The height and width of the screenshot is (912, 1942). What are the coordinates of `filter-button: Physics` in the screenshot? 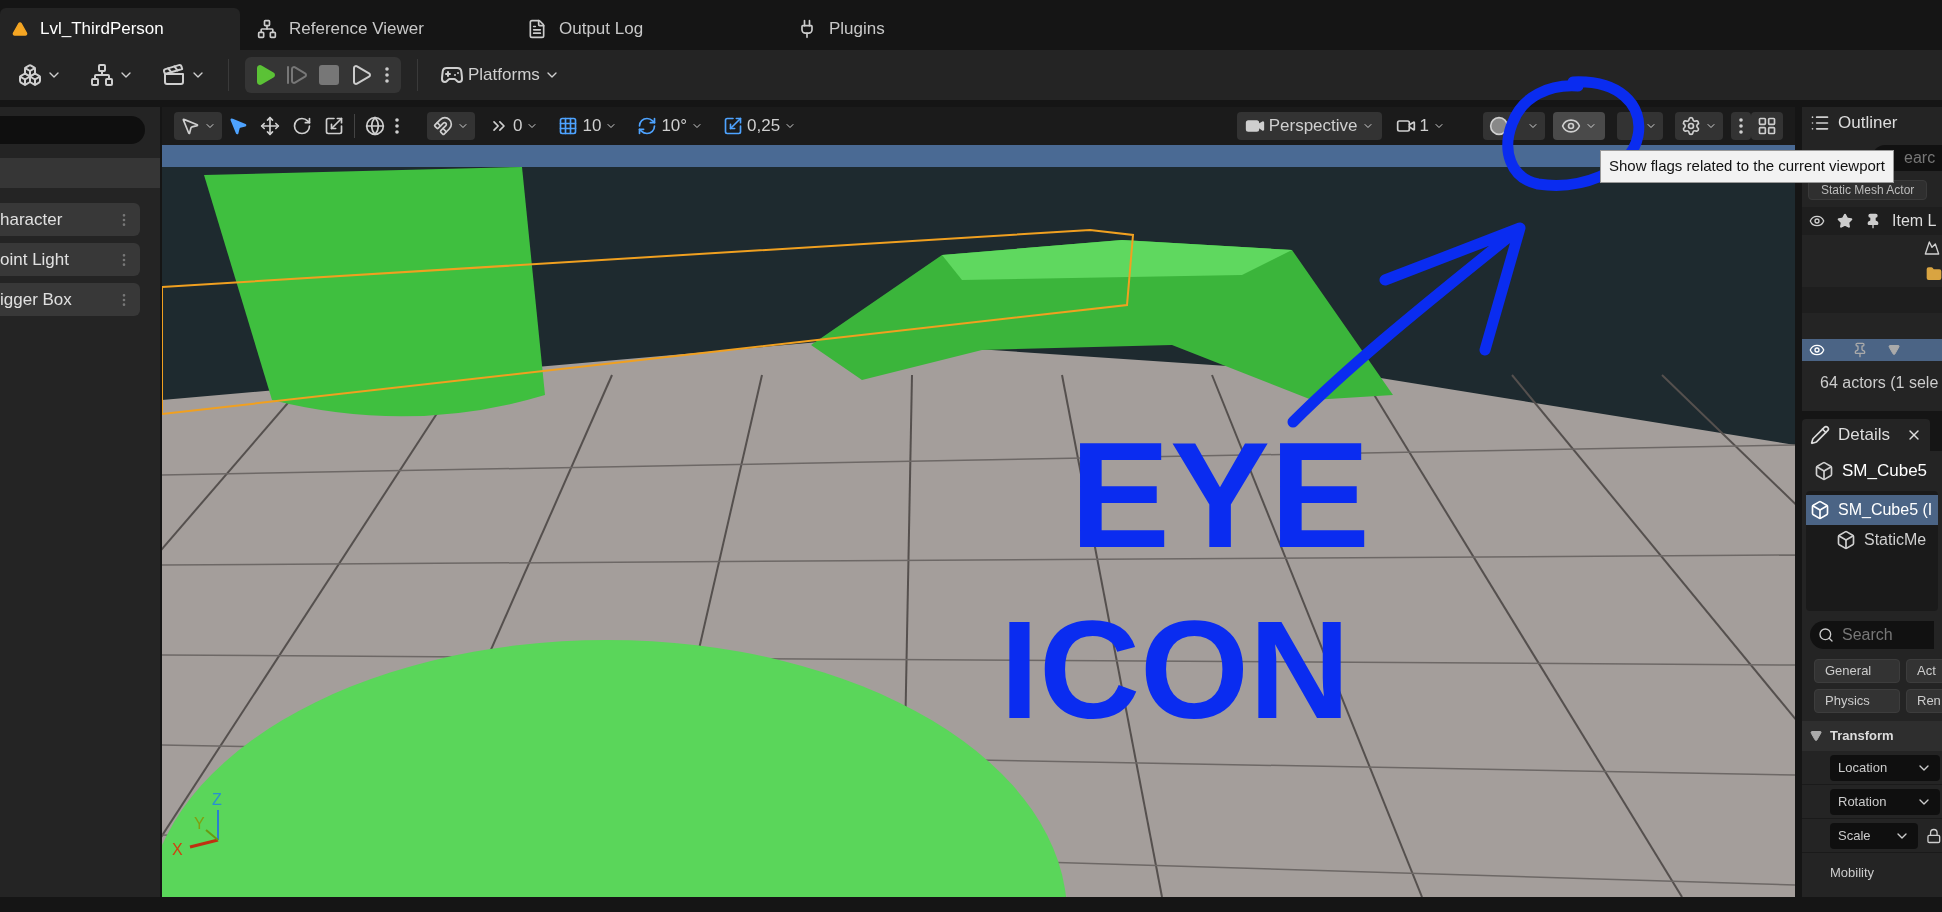 It's located at (1857, 701).